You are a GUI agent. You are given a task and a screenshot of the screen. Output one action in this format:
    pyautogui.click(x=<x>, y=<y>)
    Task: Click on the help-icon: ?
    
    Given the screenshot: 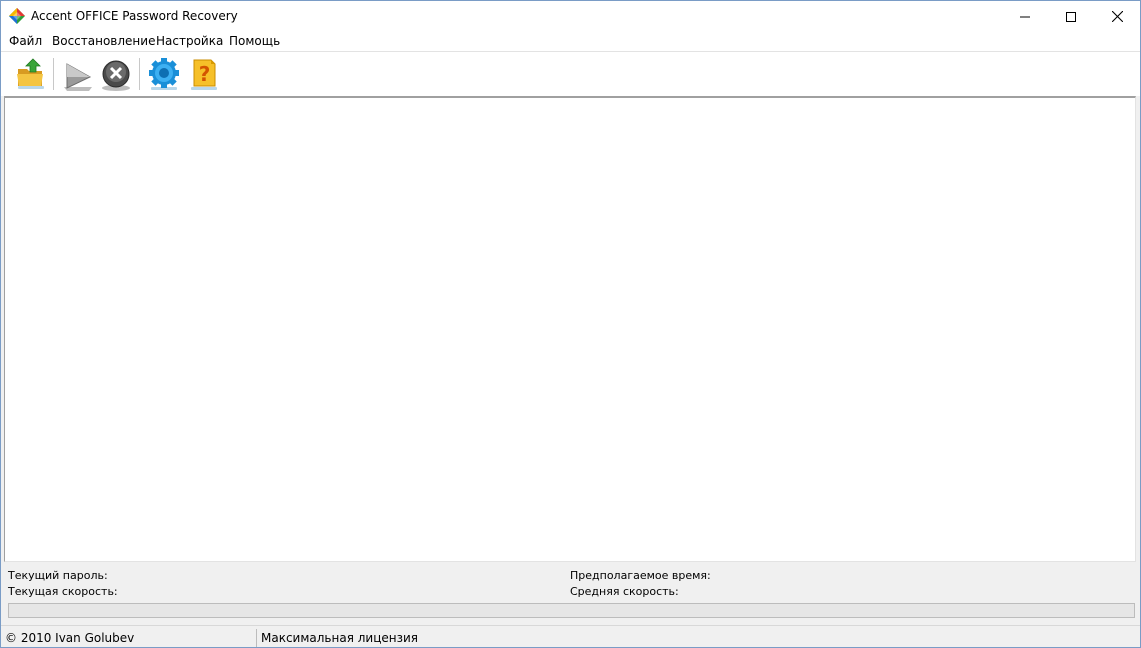 What is the action you would take?
    pyautogui.click(x=204, y=74)
    